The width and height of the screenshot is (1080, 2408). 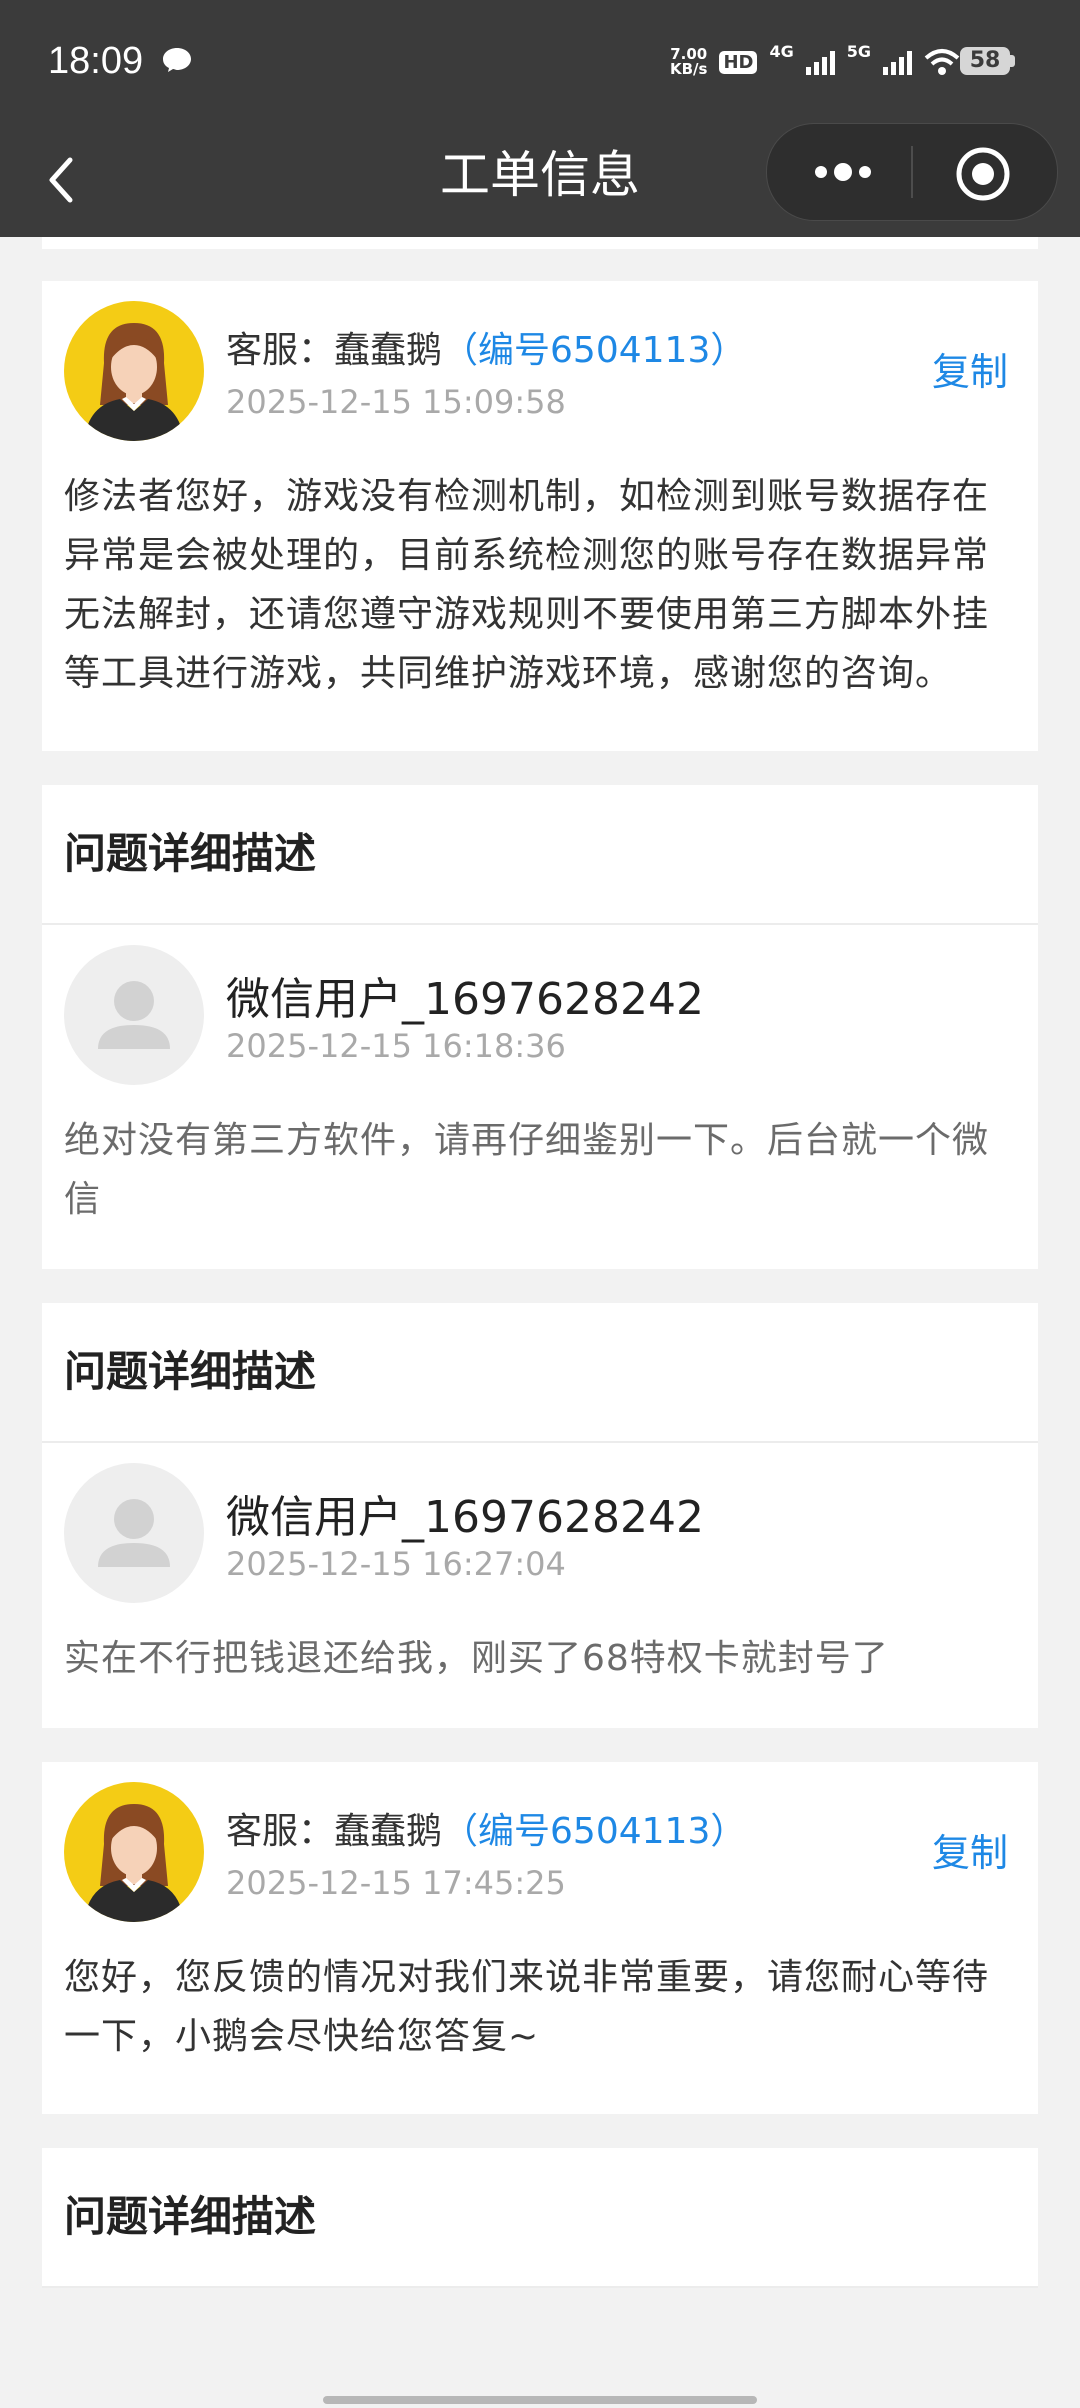 I want to click on previous-card-edge, so click(x=540, y=243).